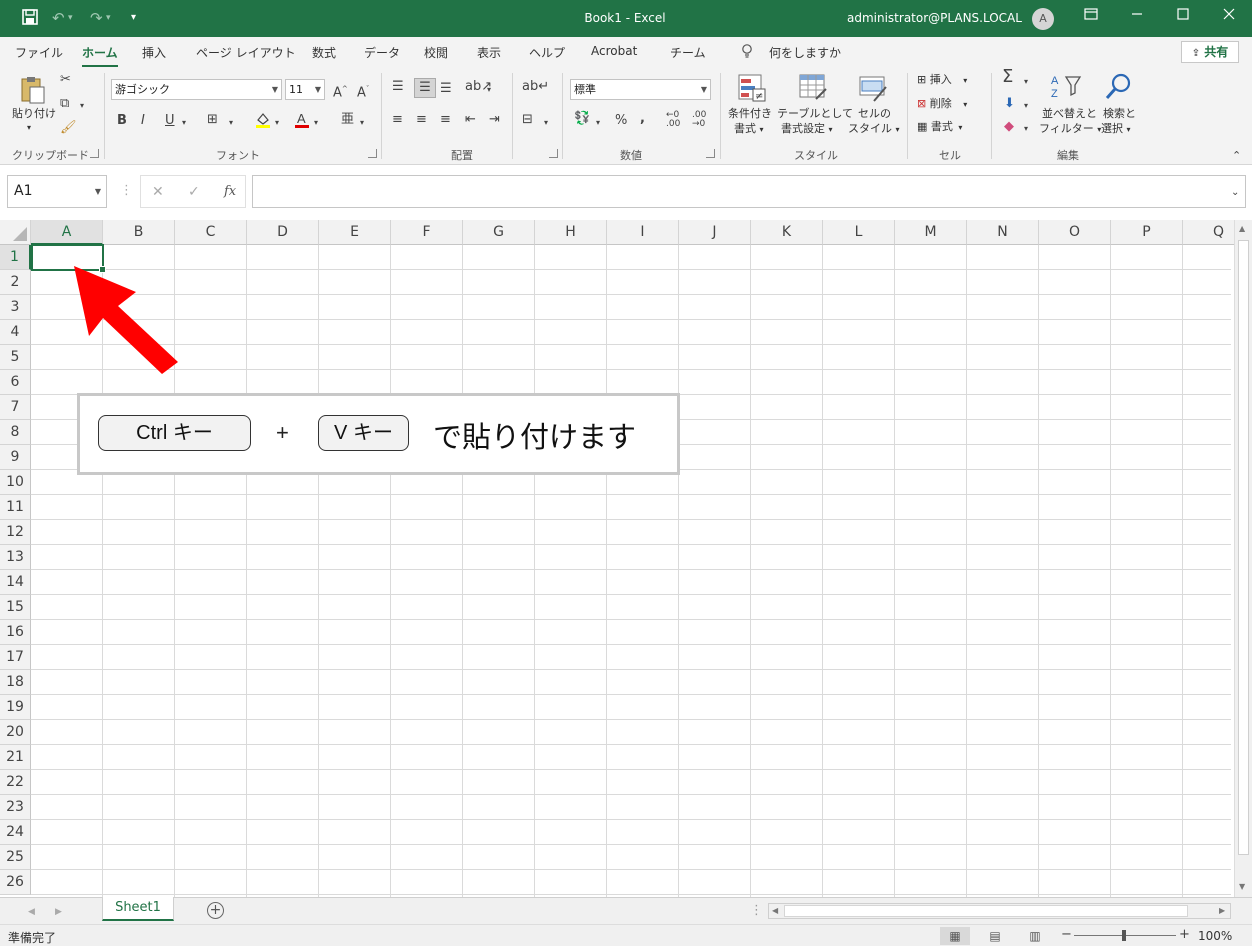 The height and width of the screenshot is (946, 1252). Describe the element at coordinates (874, 114) in the screenshot. I see `cell-styles-label1: セルの` at that location.